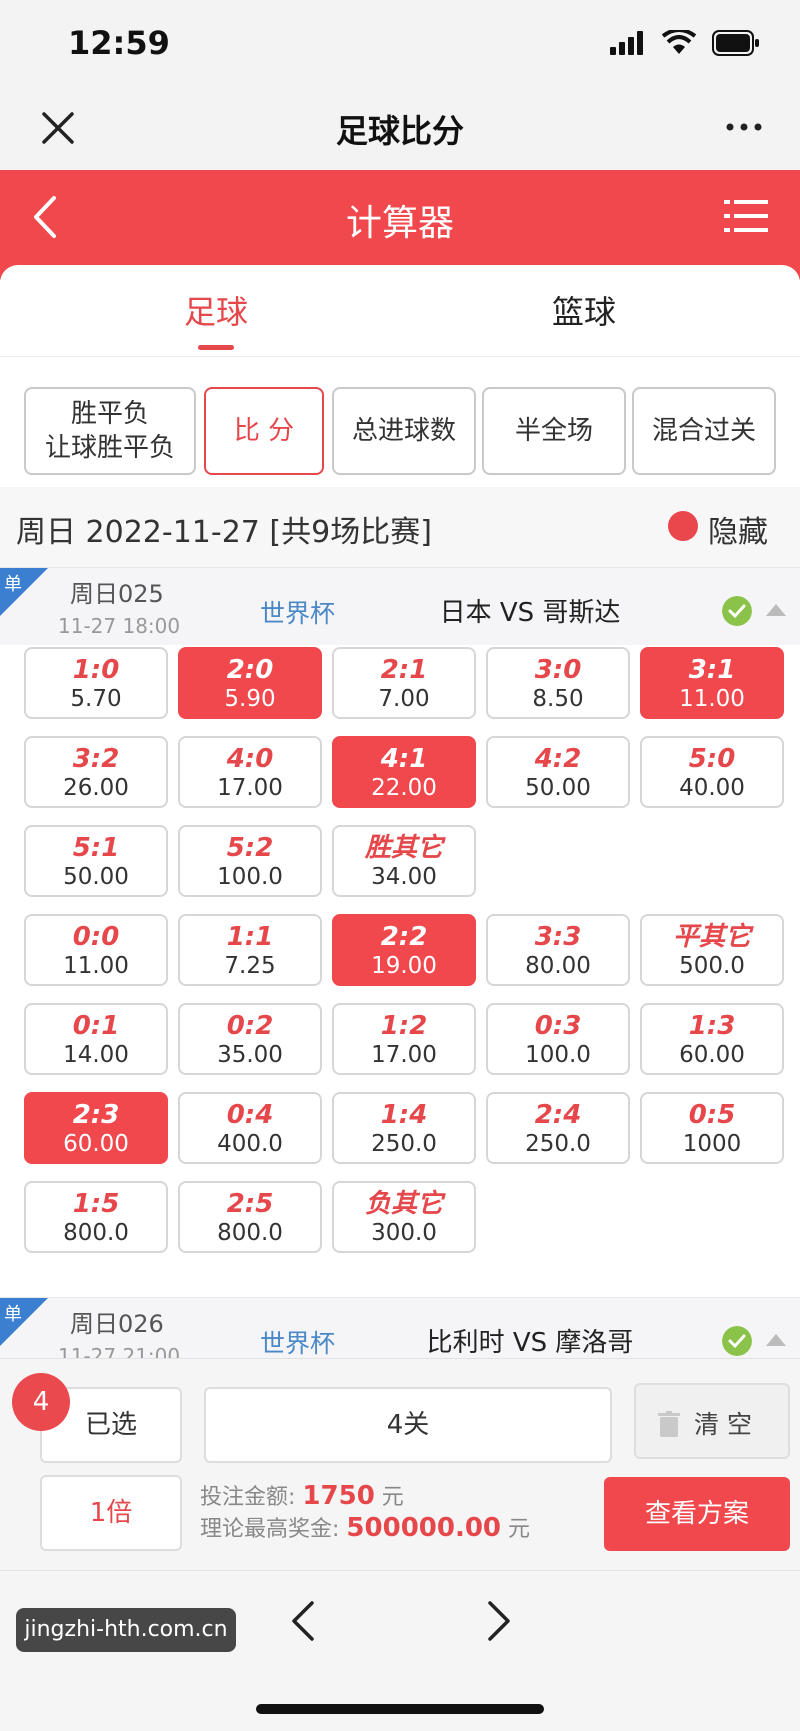 The height and width of the screenshot is (1731, 800). I want to click on match-number: 周日025, so click(117, 594).